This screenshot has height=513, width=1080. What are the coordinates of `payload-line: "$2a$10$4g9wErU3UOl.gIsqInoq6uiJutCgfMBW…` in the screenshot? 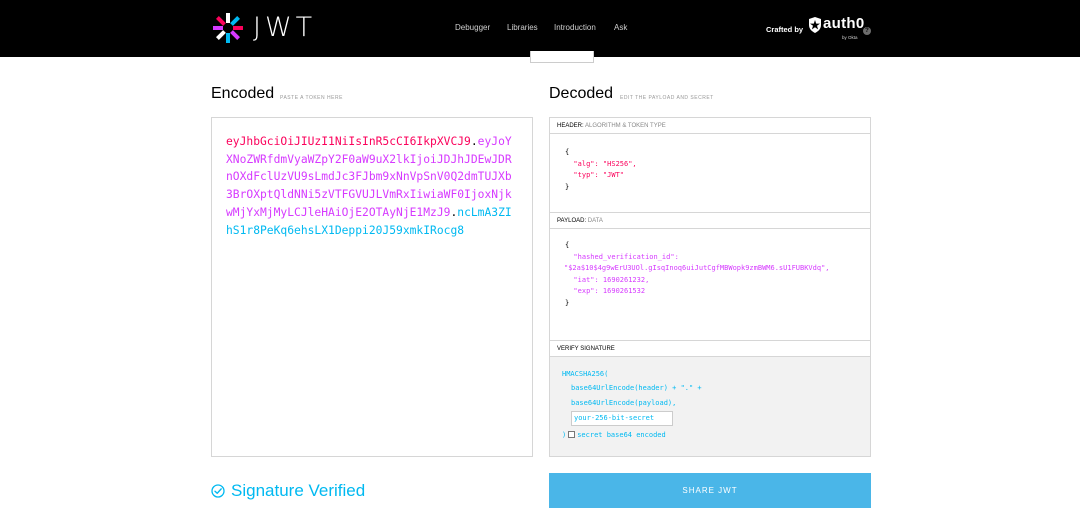 It's located at (697, 268).